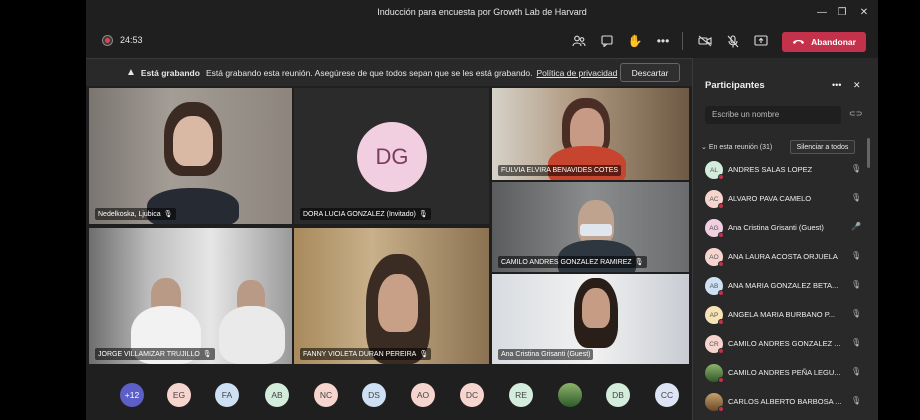 This screenshot has width=920, height=420. What do you see at coordinates (868, 153) in the screenshot?
I see `scrollbar` at bounding box center [868, 153].